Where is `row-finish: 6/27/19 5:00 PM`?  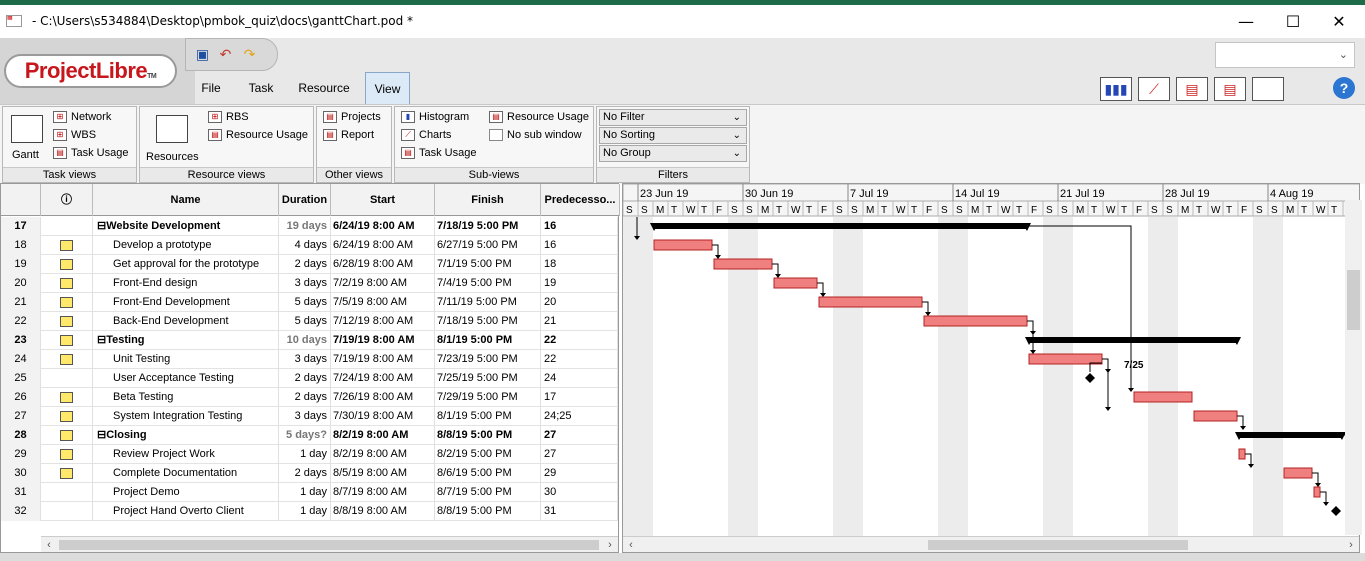 row-finish: 6/27/19 5:00 PM is located at coordinates (488, 245).